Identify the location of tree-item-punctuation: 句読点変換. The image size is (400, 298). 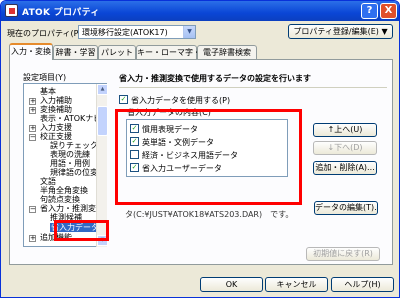
(60, 199).